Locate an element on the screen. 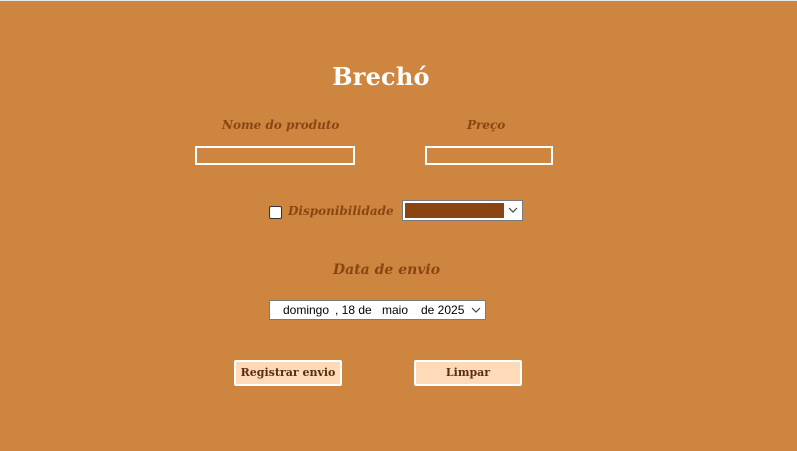 The width and height of the screenshot is (797, 451). ship-date-picker: domingo , 18 de maio de 2025 is located at coordinates (377, 310).